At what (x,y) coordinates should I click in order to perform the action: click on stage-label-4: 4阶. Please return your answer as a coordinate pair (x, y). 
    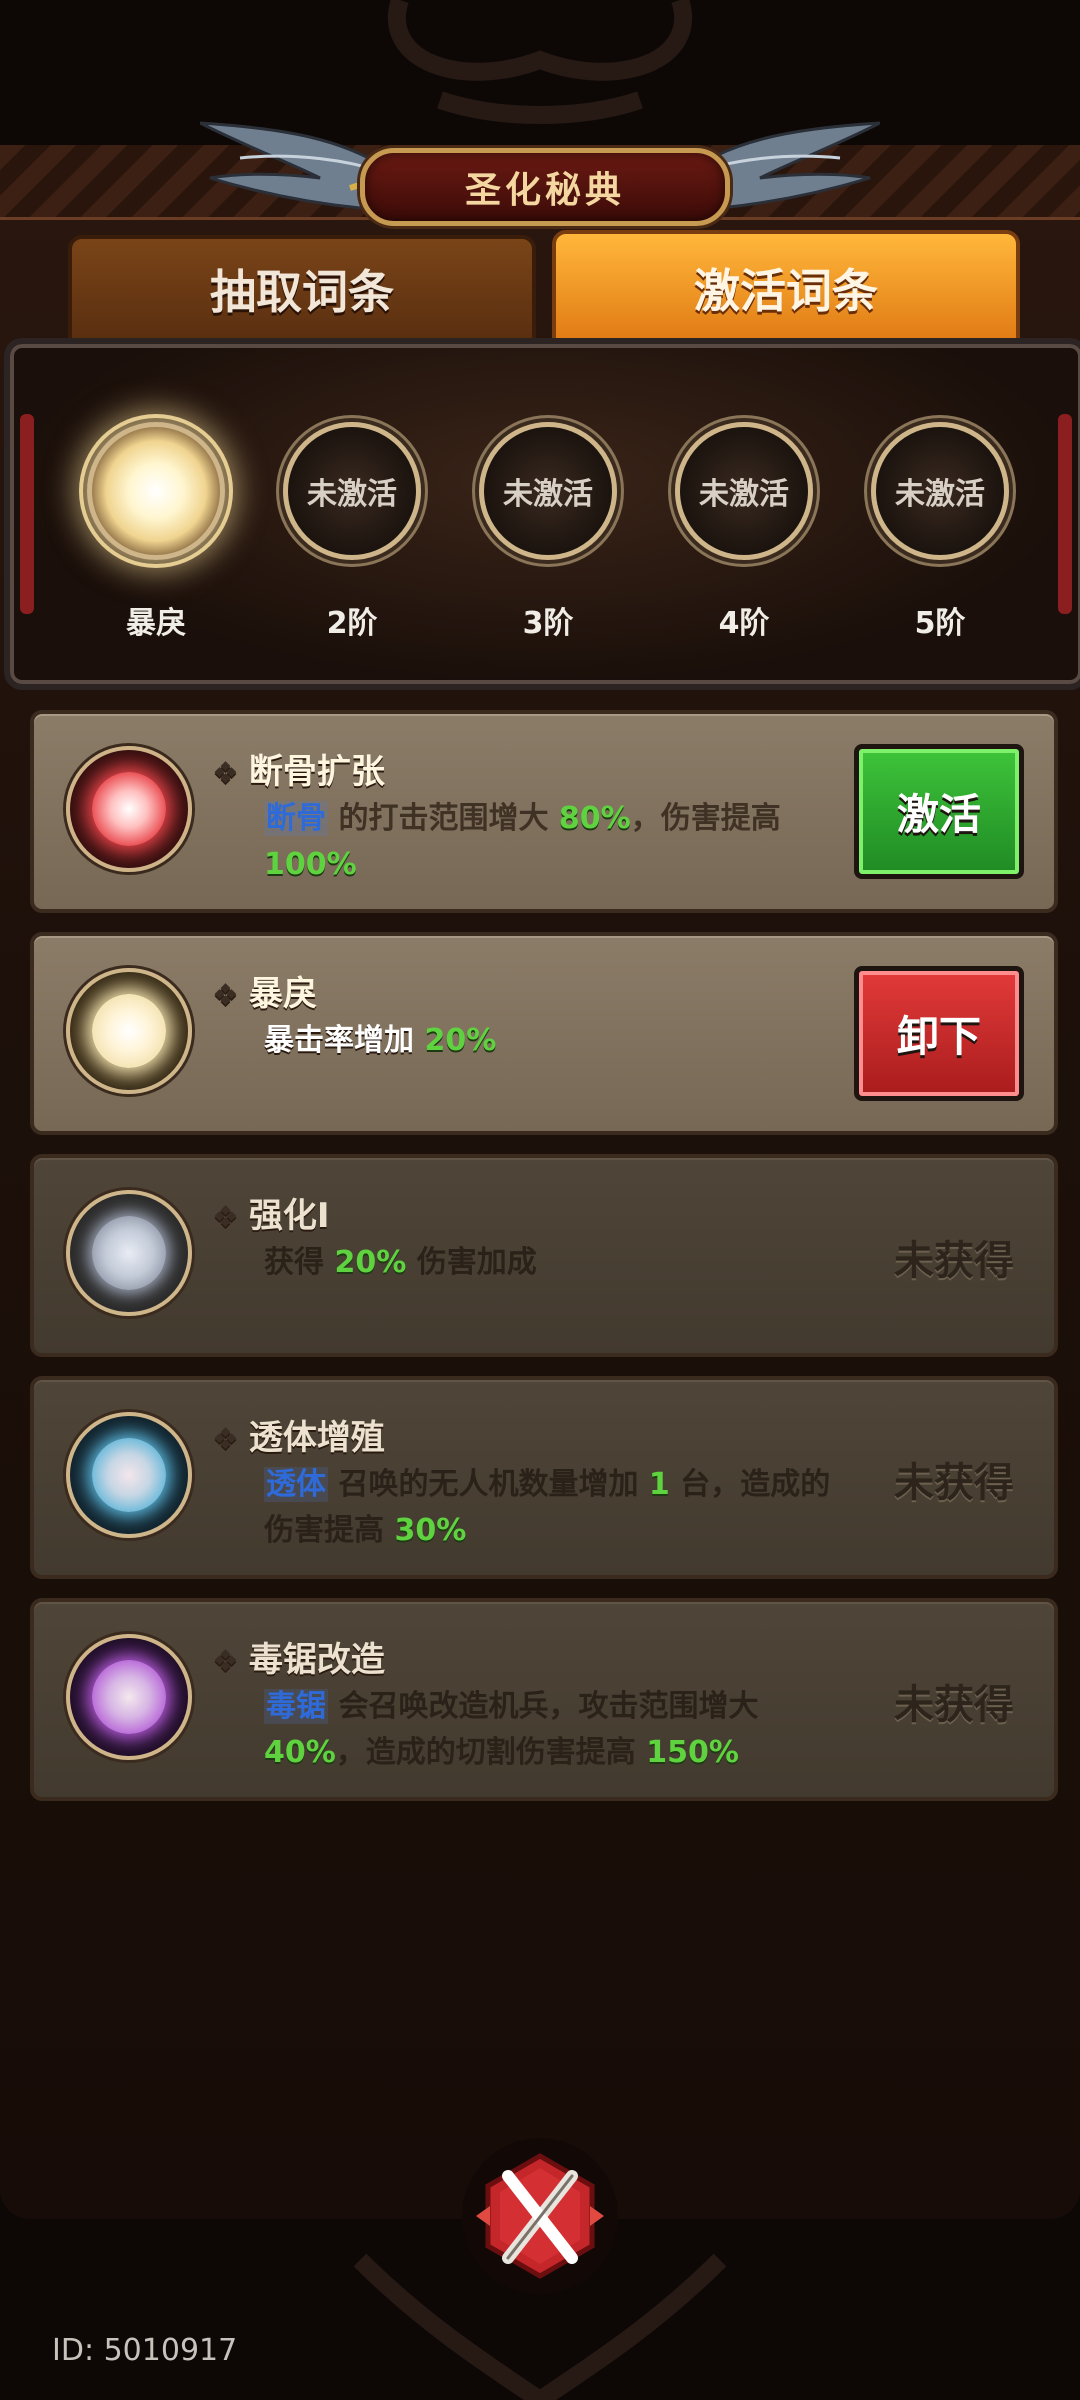
    Looking at the image, I should click on (744, 623).